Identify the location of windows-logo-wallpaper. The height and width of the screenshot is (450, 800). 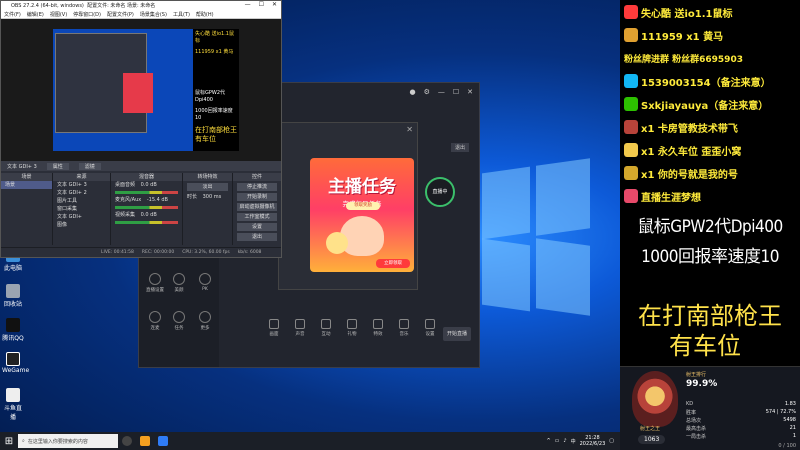
(537, 235).